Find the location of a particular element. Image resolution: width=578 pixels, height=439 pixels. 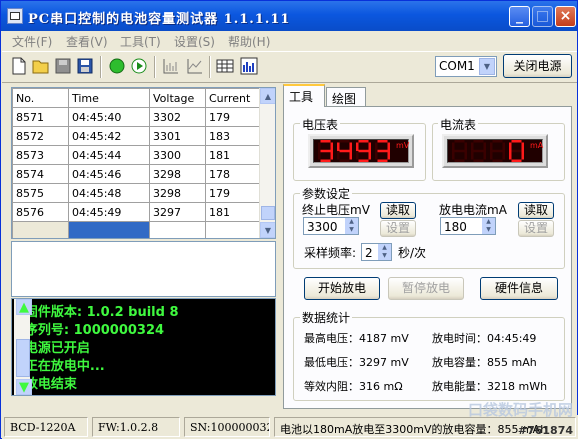

new-file-icon is located at coordinates (19, 66).